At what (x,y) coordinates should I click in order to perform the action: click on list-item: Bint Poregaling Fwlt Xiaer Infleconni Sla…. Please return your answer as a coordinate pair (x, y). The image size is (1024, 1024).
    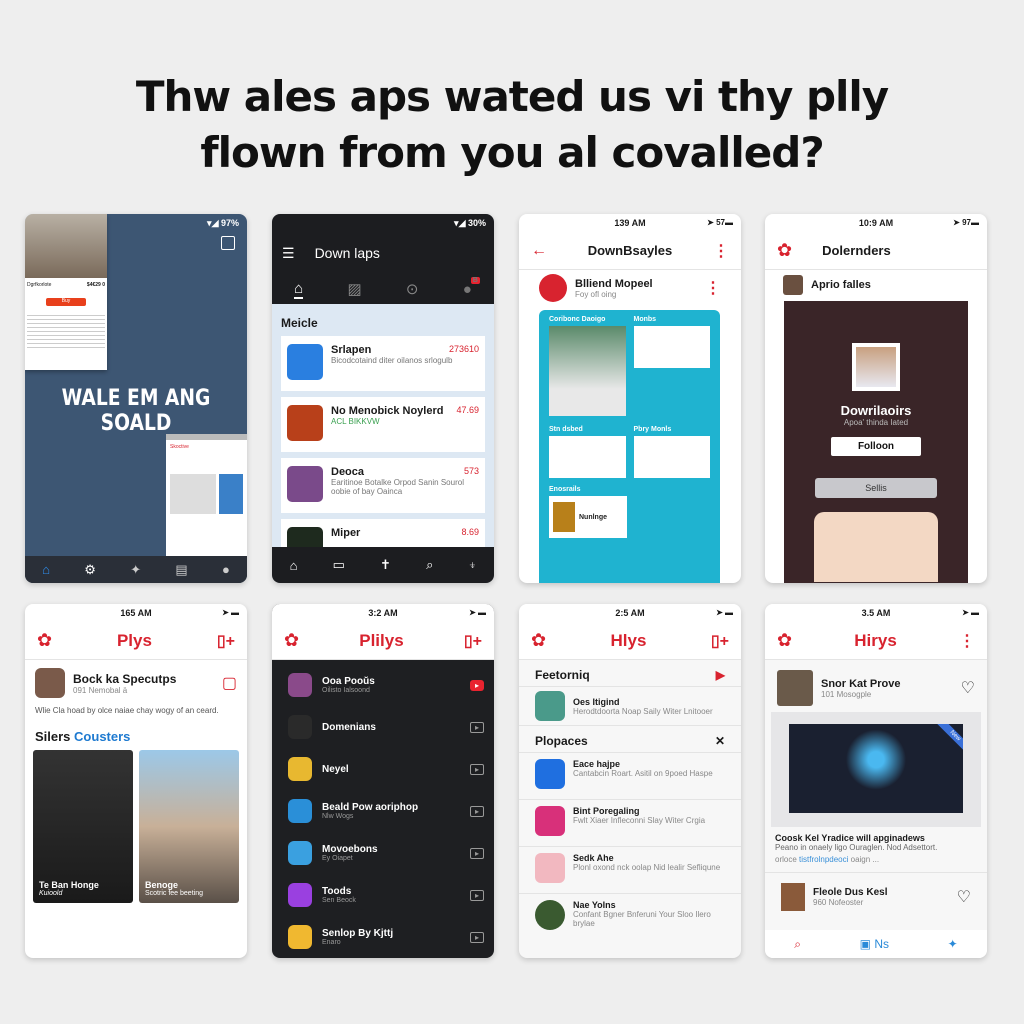
    Looking at the image, I should click on (630, 822).